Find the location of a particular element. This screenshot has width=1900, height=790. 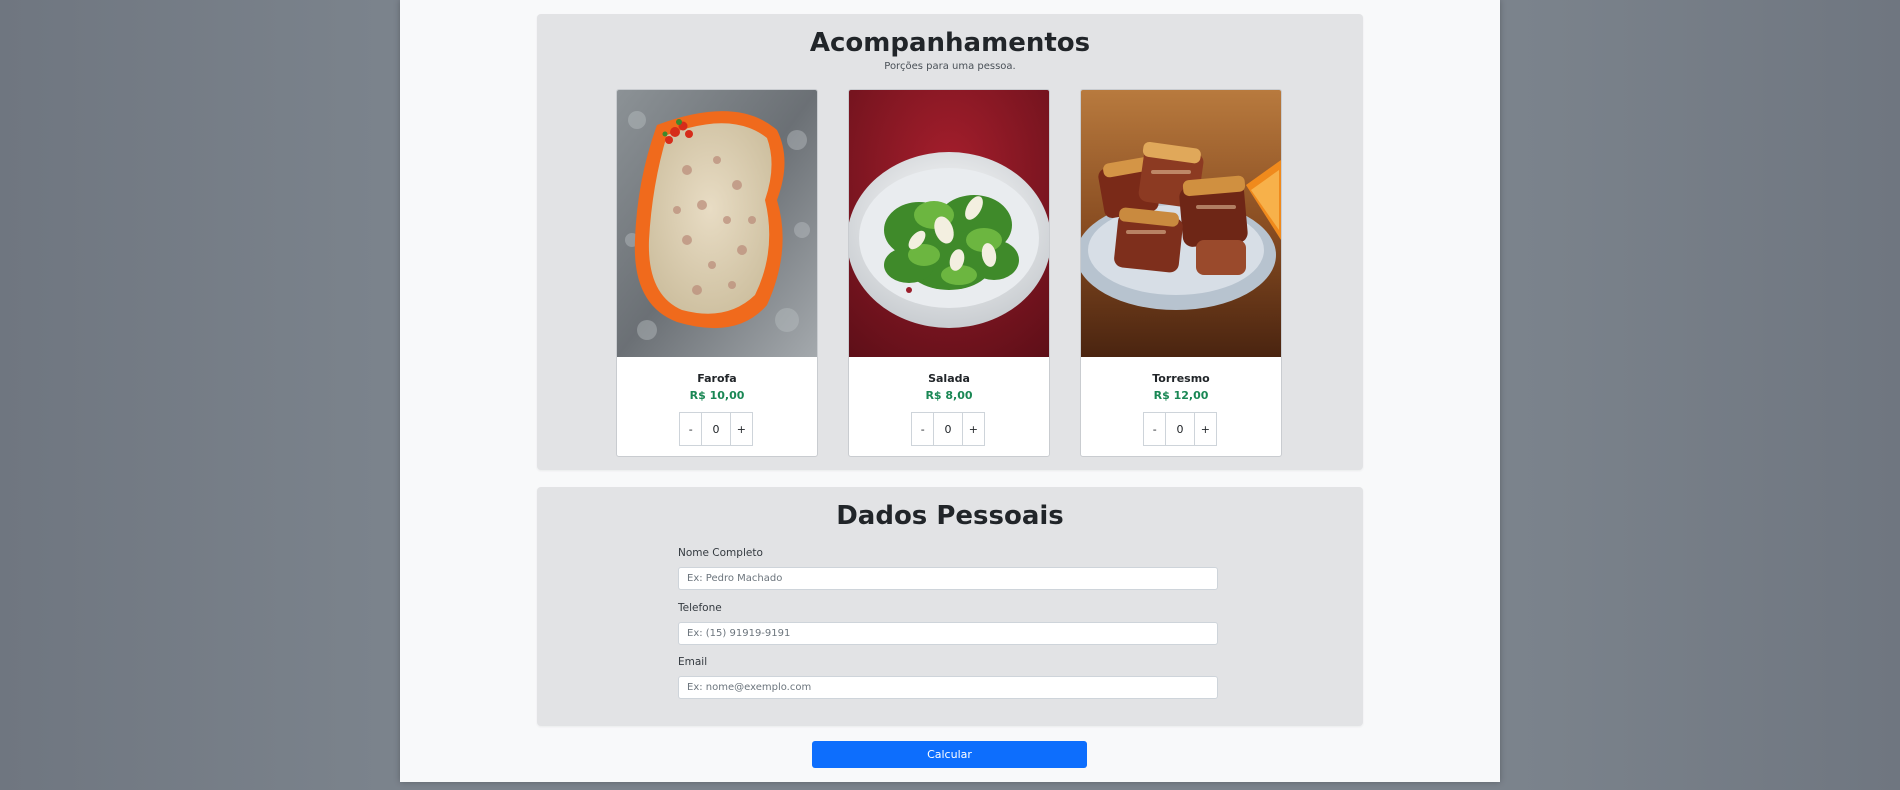

personal-data-title: Dados Pessoais is located at coordinates (950, 516).